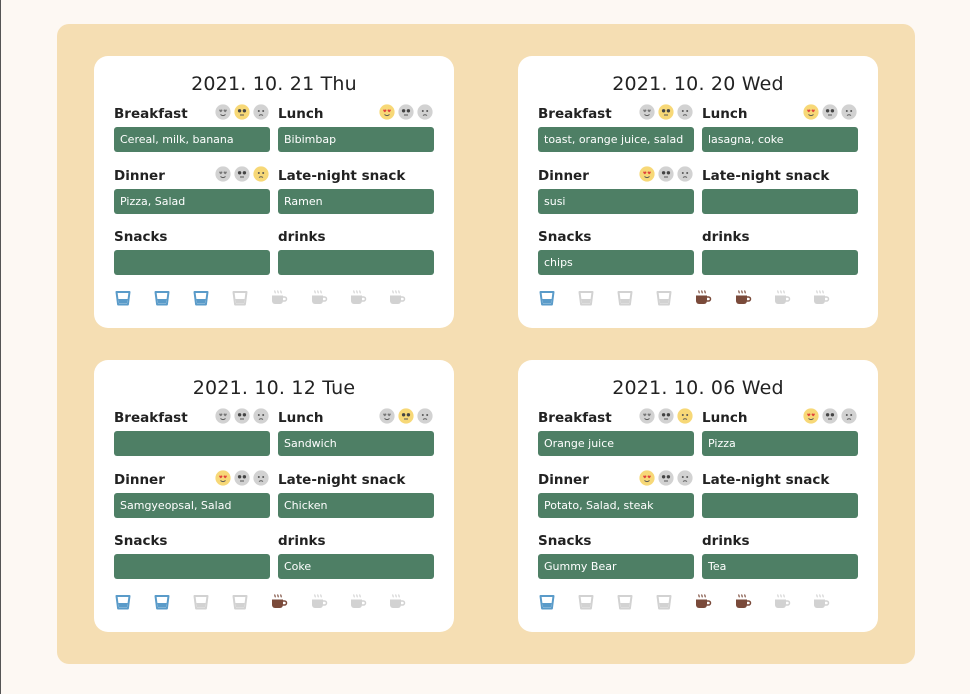 This screenshot has width=970, height=694. I want to click on breakfast-input: Orange juice, so click(616, 443).